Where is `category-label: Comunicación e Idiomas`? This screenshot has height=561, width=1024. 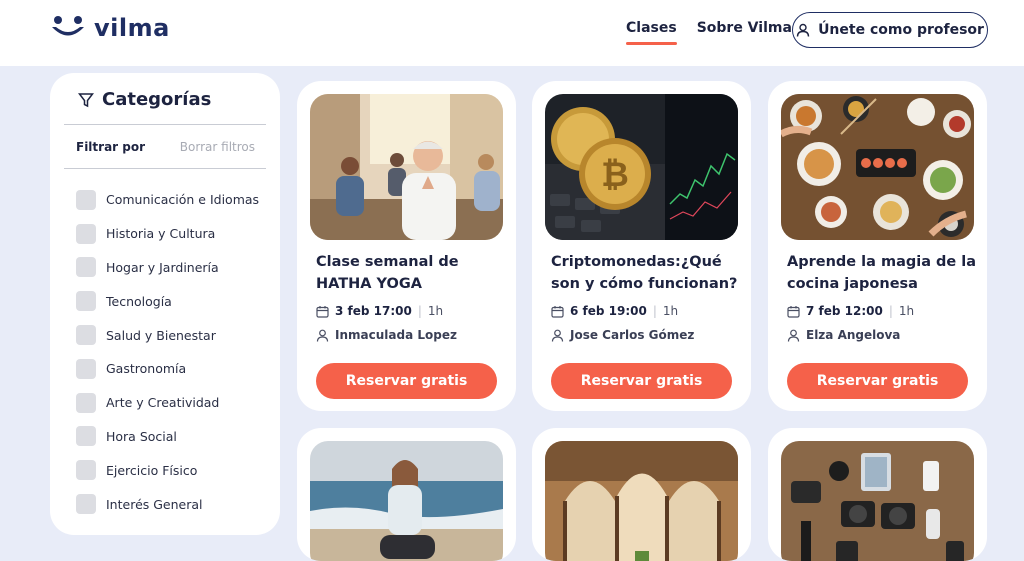
category-label: Comunicación e Idiomas is located at coordinates (183, 200).